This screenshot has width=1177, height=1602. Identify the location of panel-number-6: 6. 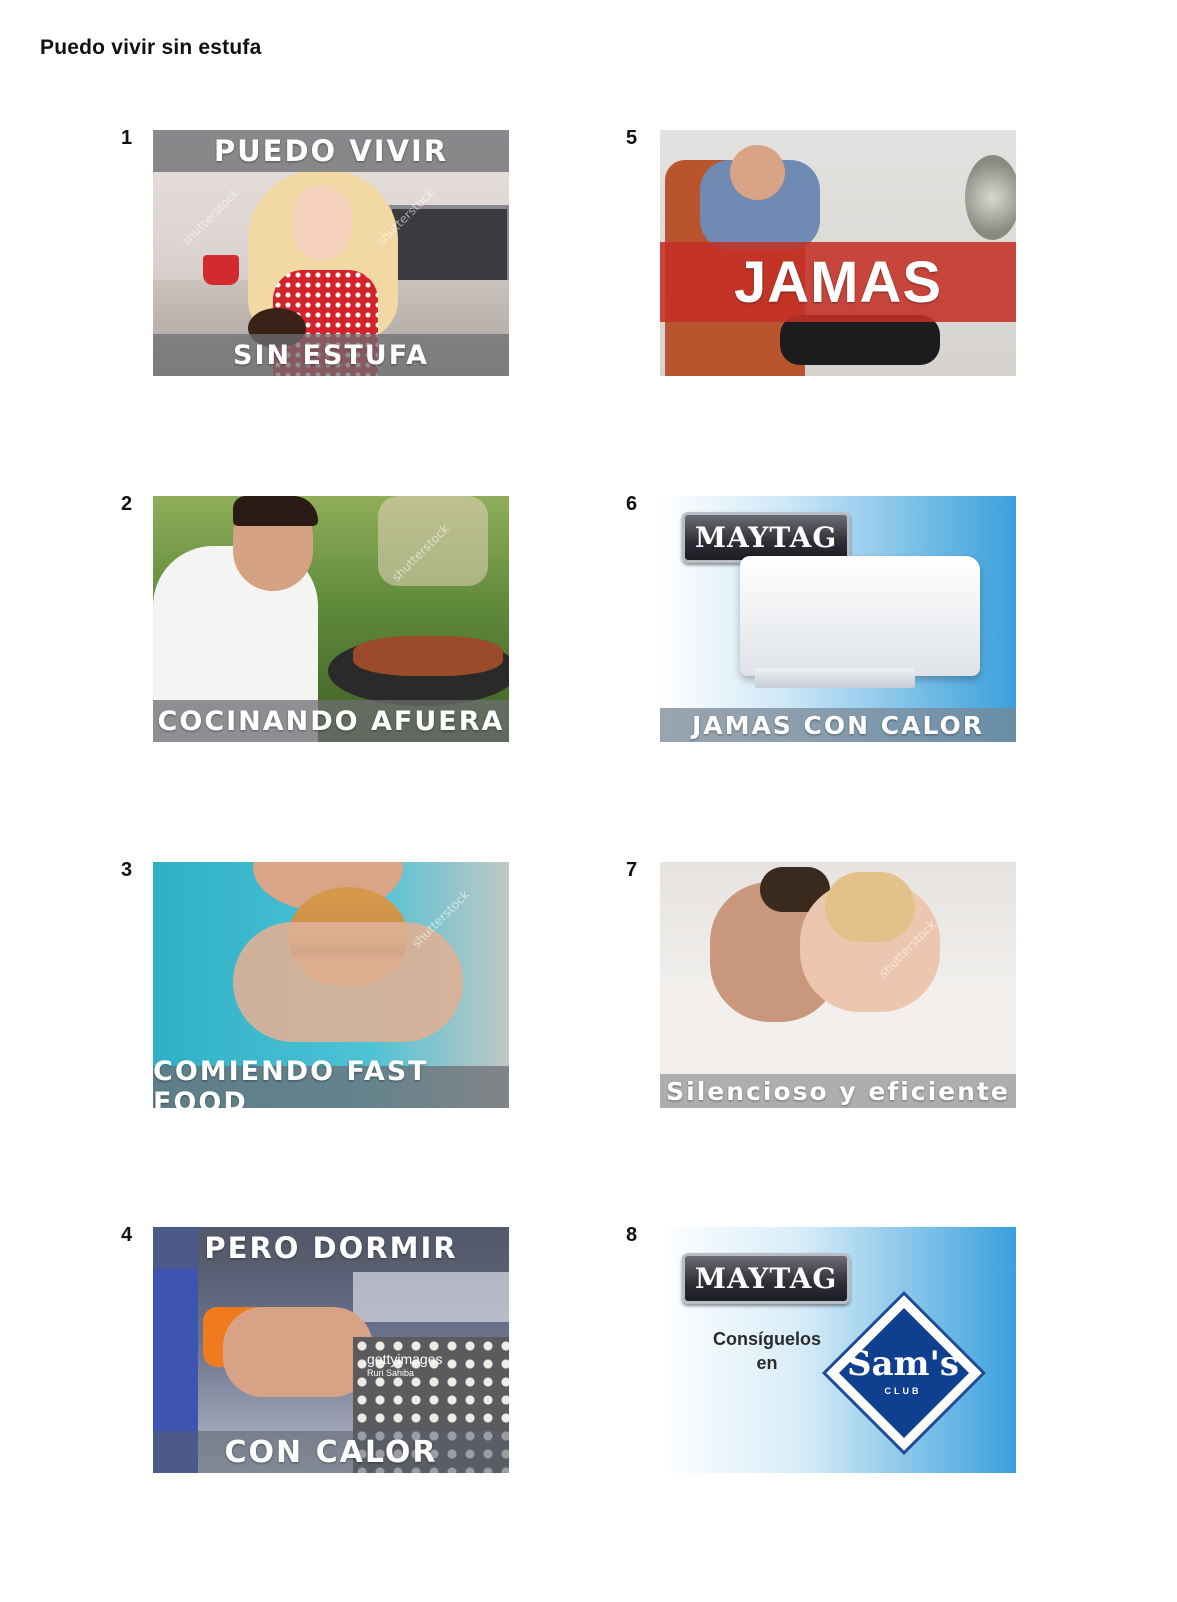
(632, 504).